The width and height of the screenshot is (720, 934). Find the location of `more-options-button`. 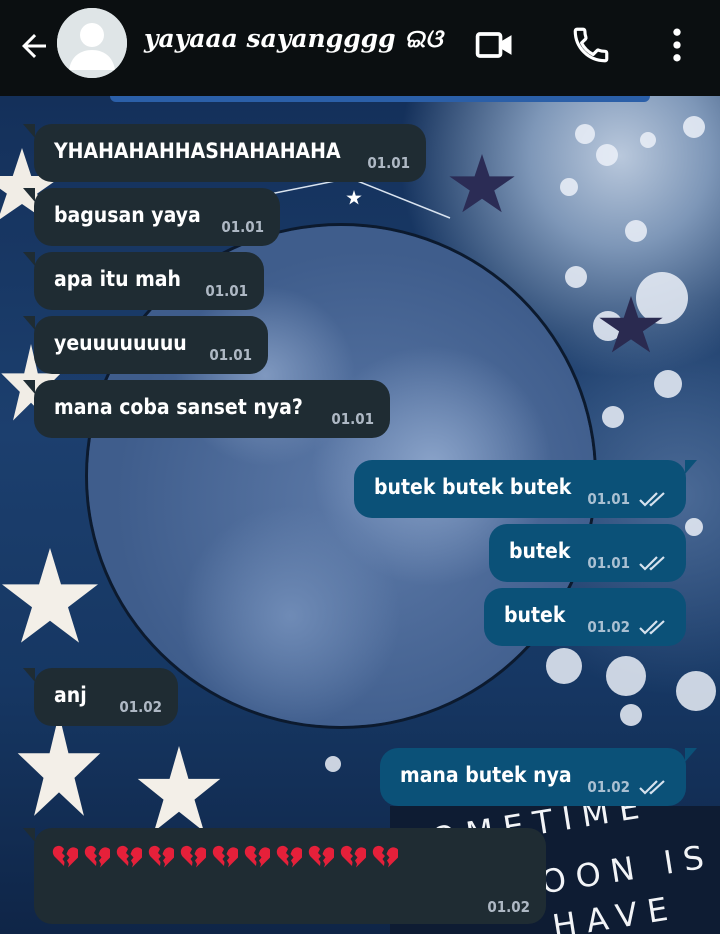

more-options-button is located at coordinates (677, 45).